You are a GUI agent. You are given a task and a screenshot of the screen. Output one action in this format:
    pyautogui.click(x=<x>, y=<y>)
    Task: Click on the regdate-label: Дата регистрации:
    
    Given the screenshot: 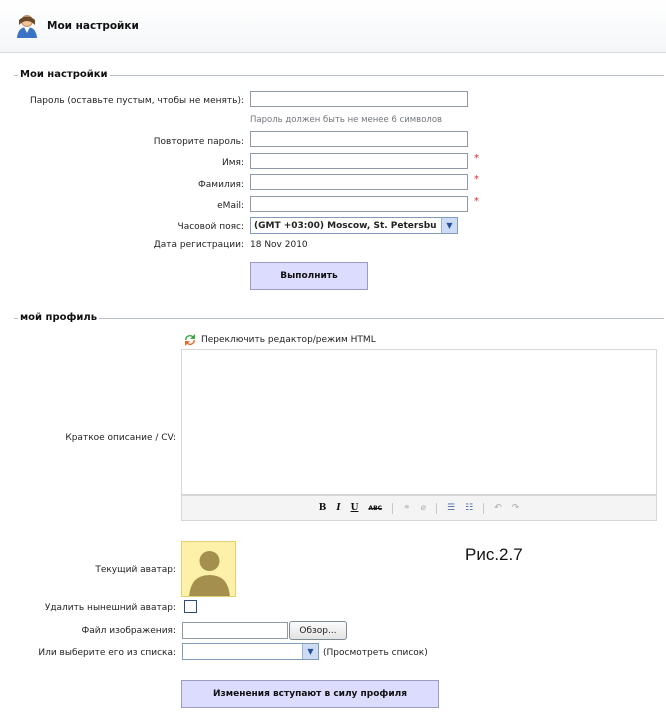 What is the action you would take?
    pyautogui.click(x=198, y=245)
    